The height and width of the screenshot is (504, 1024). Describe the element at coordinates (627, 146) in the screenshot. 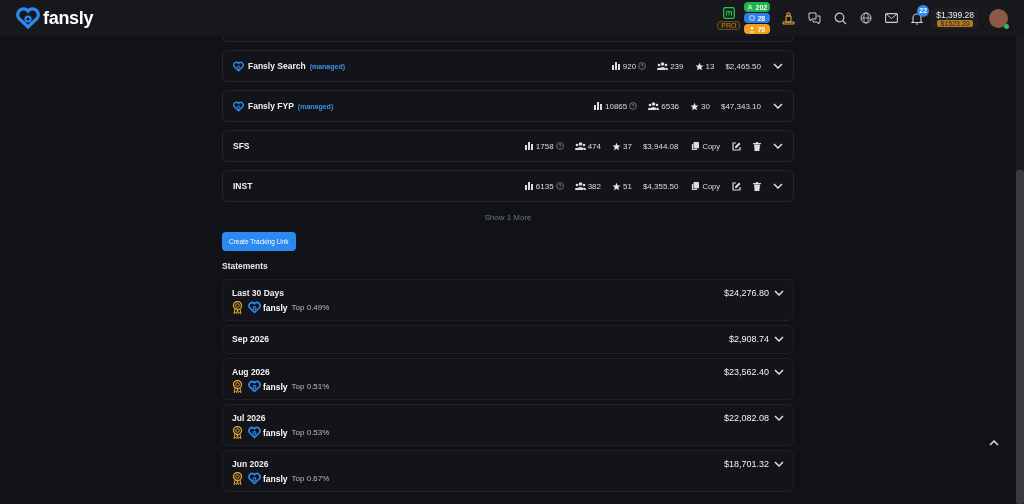

I see `favorites-count: 37` at that location.